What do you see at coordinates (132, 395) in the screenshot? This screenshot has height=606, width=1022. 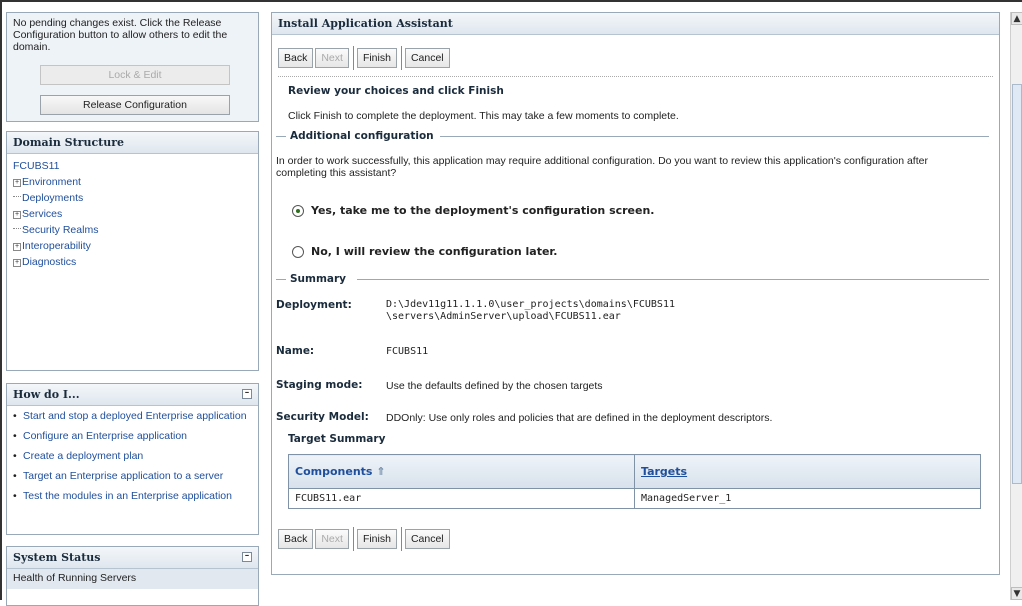 I see `how-do-i-header: How do I... –` at bounding box center [132, 395].